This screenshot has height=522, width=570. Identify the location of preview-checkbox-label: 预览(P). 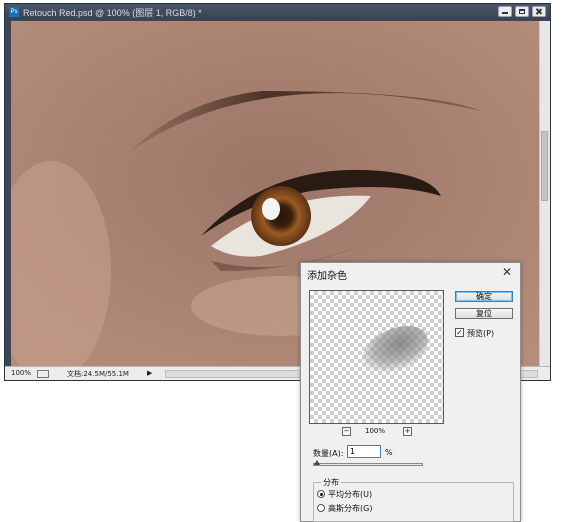
(481, 333).